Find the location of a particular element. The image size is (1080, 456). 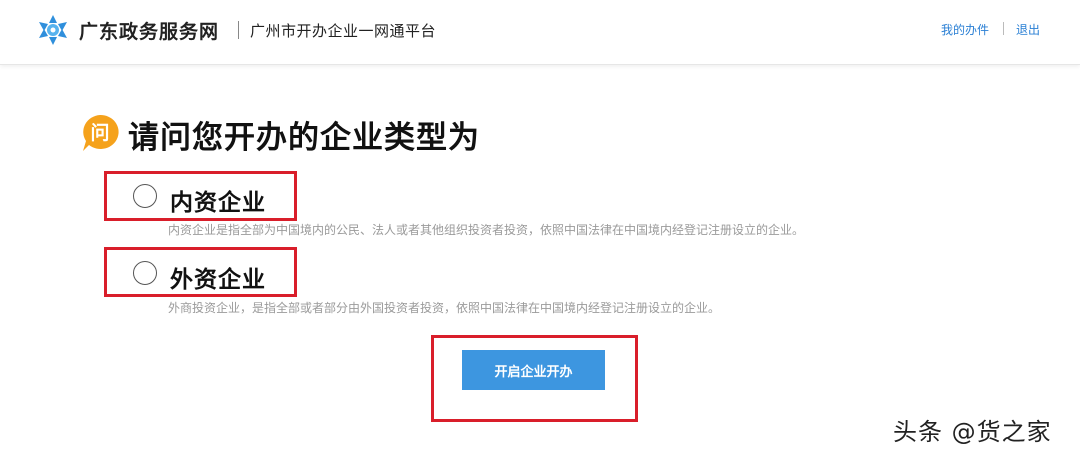

gd-gov-logo-icon is located at coordinates (53, 30).